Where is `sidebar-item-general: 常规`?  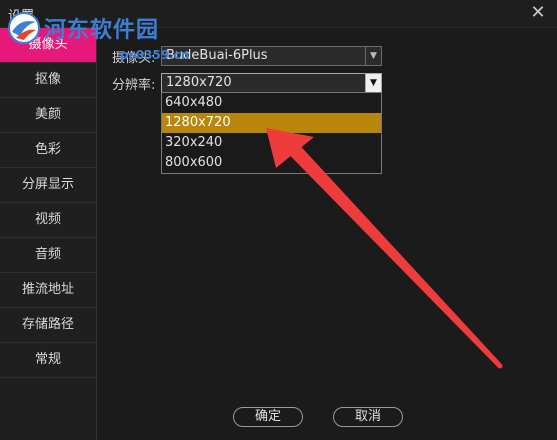 sidebar-item-general: 常规 is located at coordinates (48, 360).